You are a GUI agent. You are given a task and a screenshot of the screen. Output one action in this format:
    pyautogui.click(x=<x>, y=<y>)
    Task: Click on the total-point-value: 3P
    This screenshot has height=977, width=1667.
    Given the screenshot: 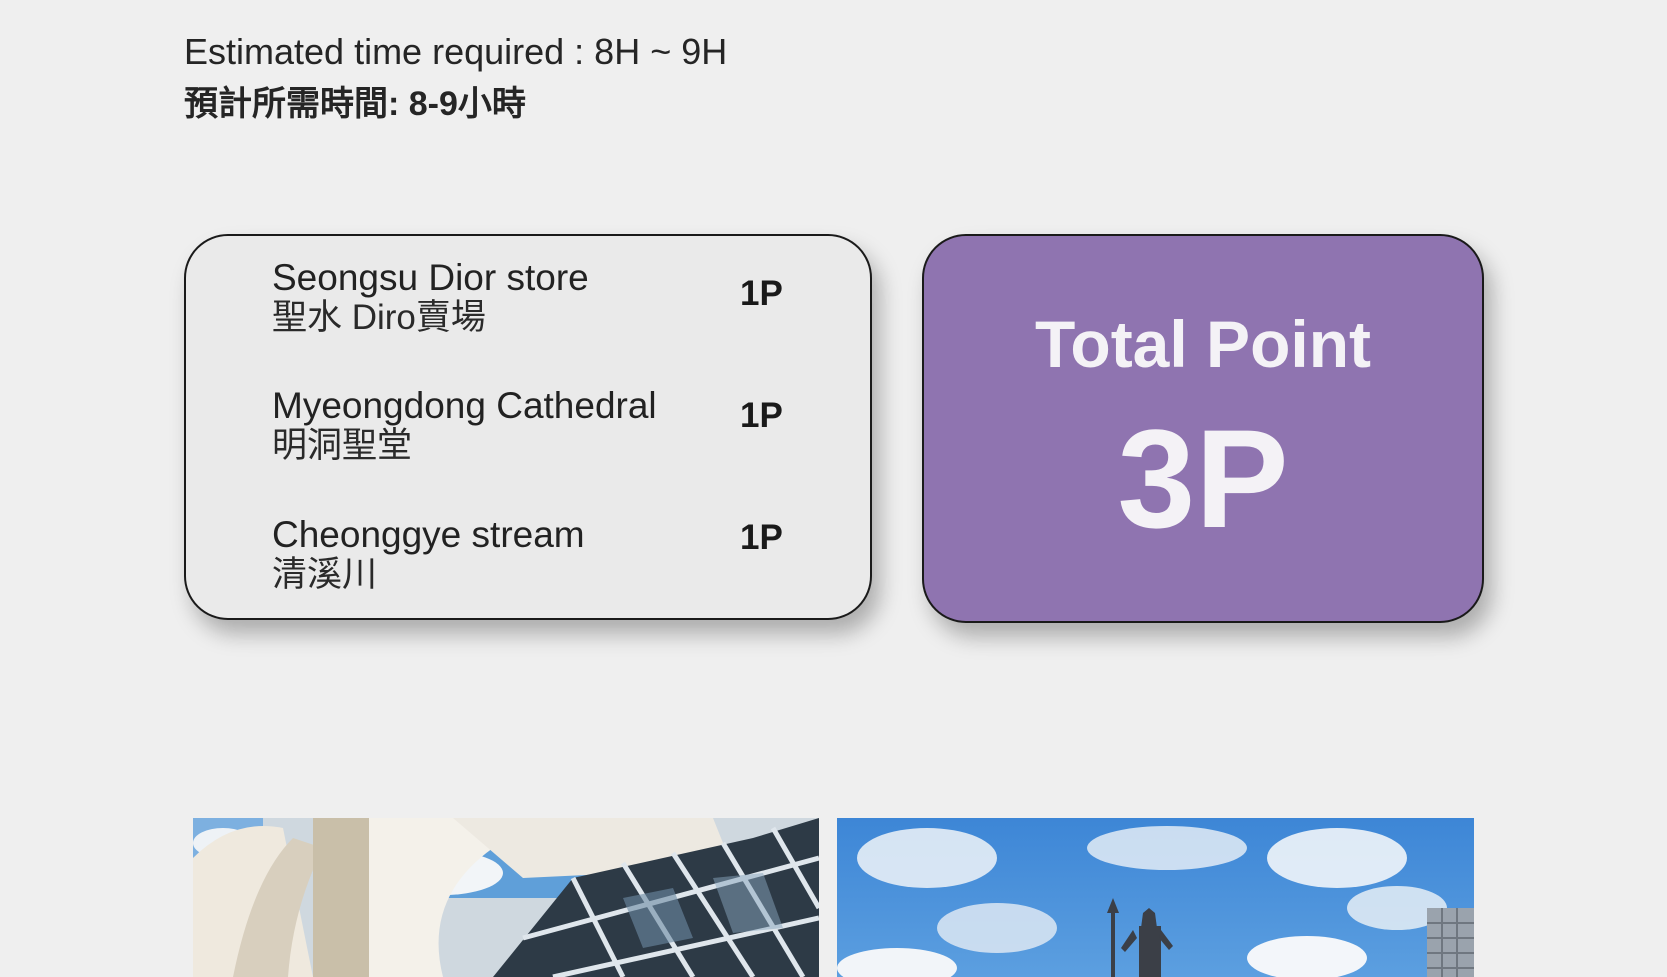 What is the action you would take?
    pyautogui.click(x=1203, y=478)
    